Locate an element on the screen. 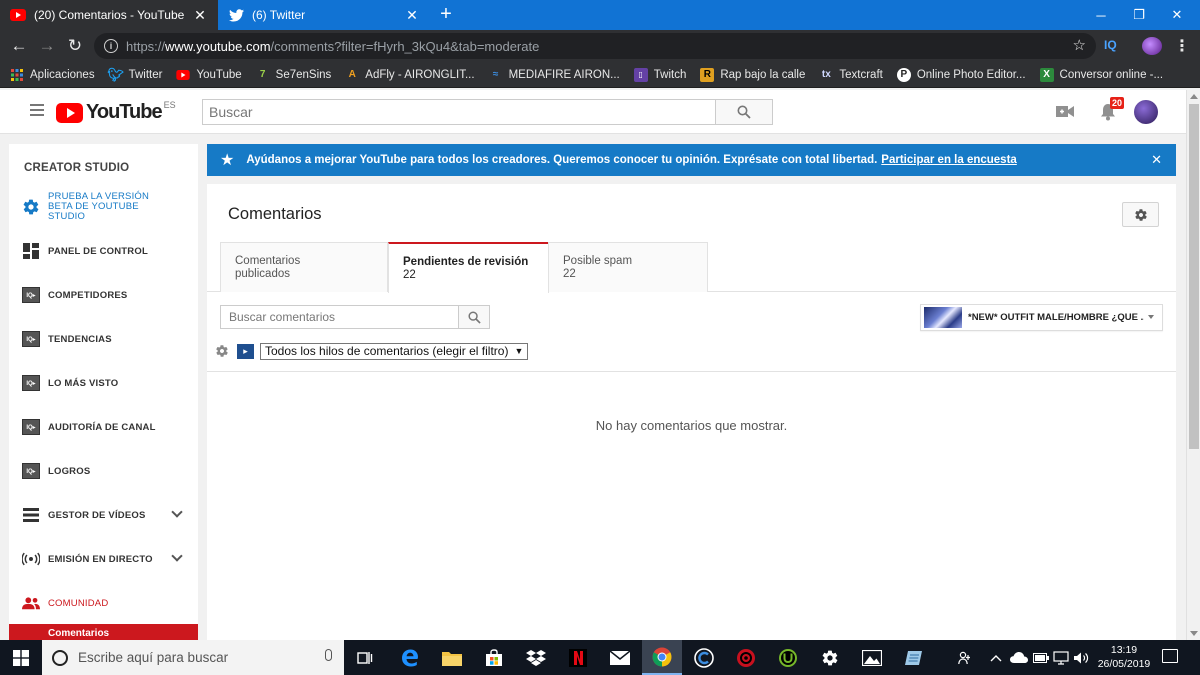 The image size is (1200, 675). sidebar-item-panel-de-control: PANEL DE CONTROL is located at coordinates (103, 251).